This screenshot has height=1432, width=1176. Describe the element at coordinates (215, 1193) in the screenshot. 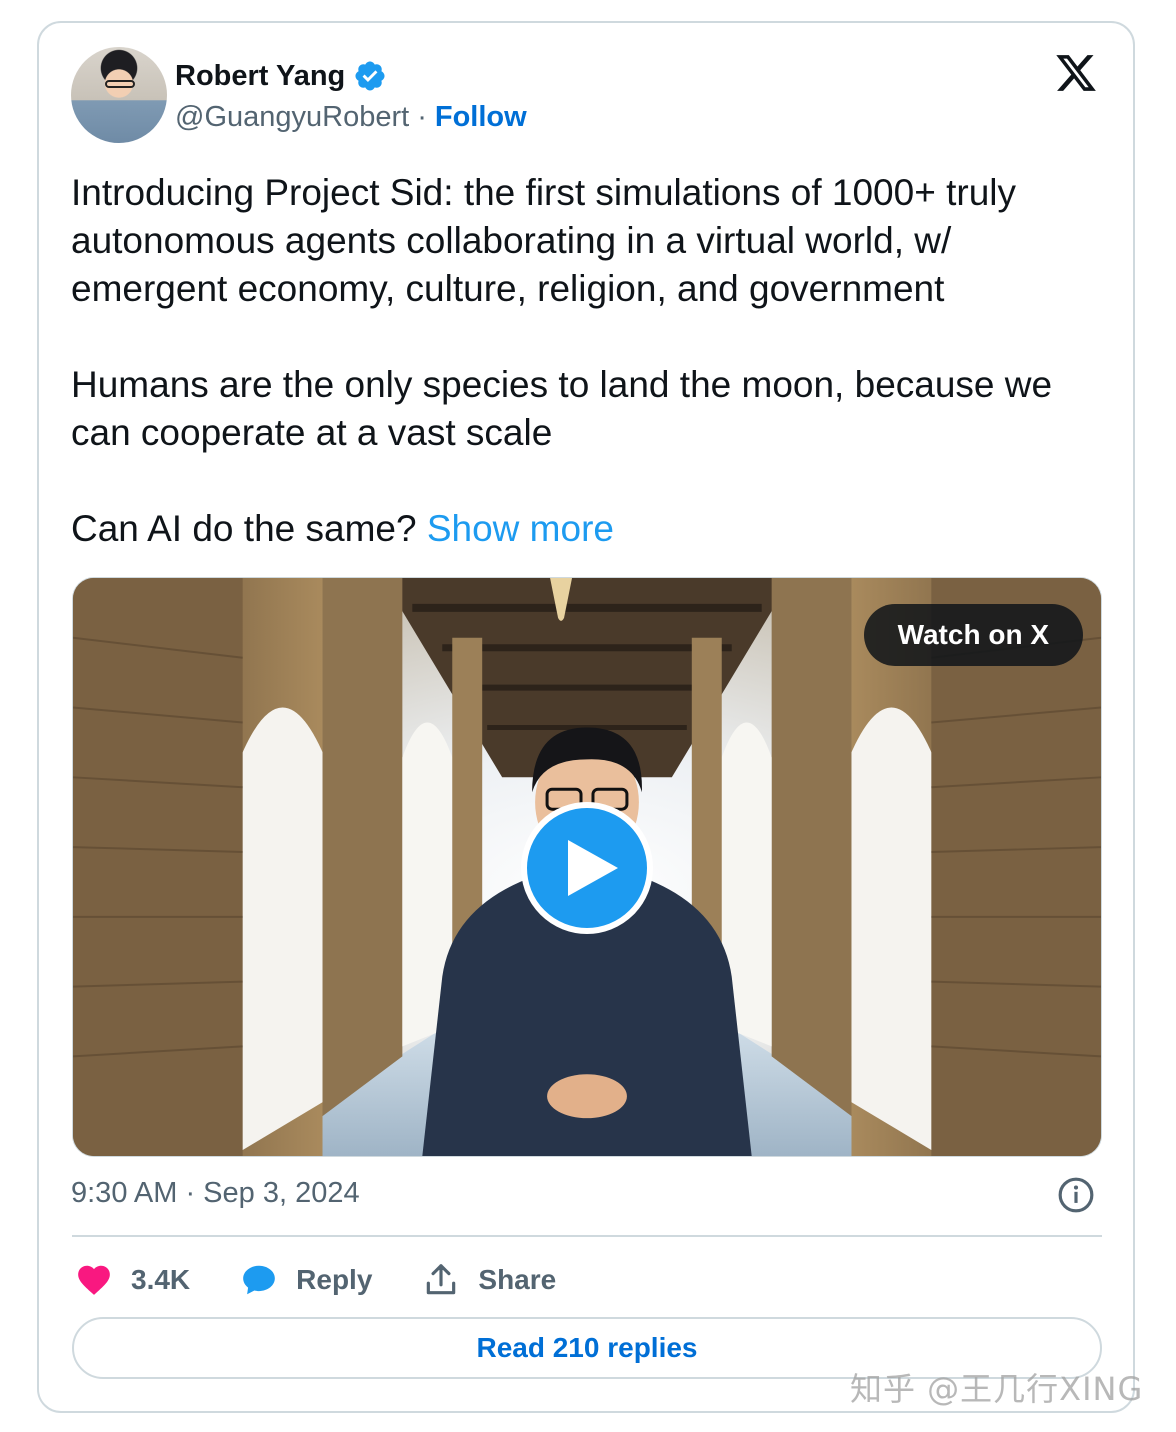

I see `timestamp: 9:30 AM · Sep 3, 2024` at that location.